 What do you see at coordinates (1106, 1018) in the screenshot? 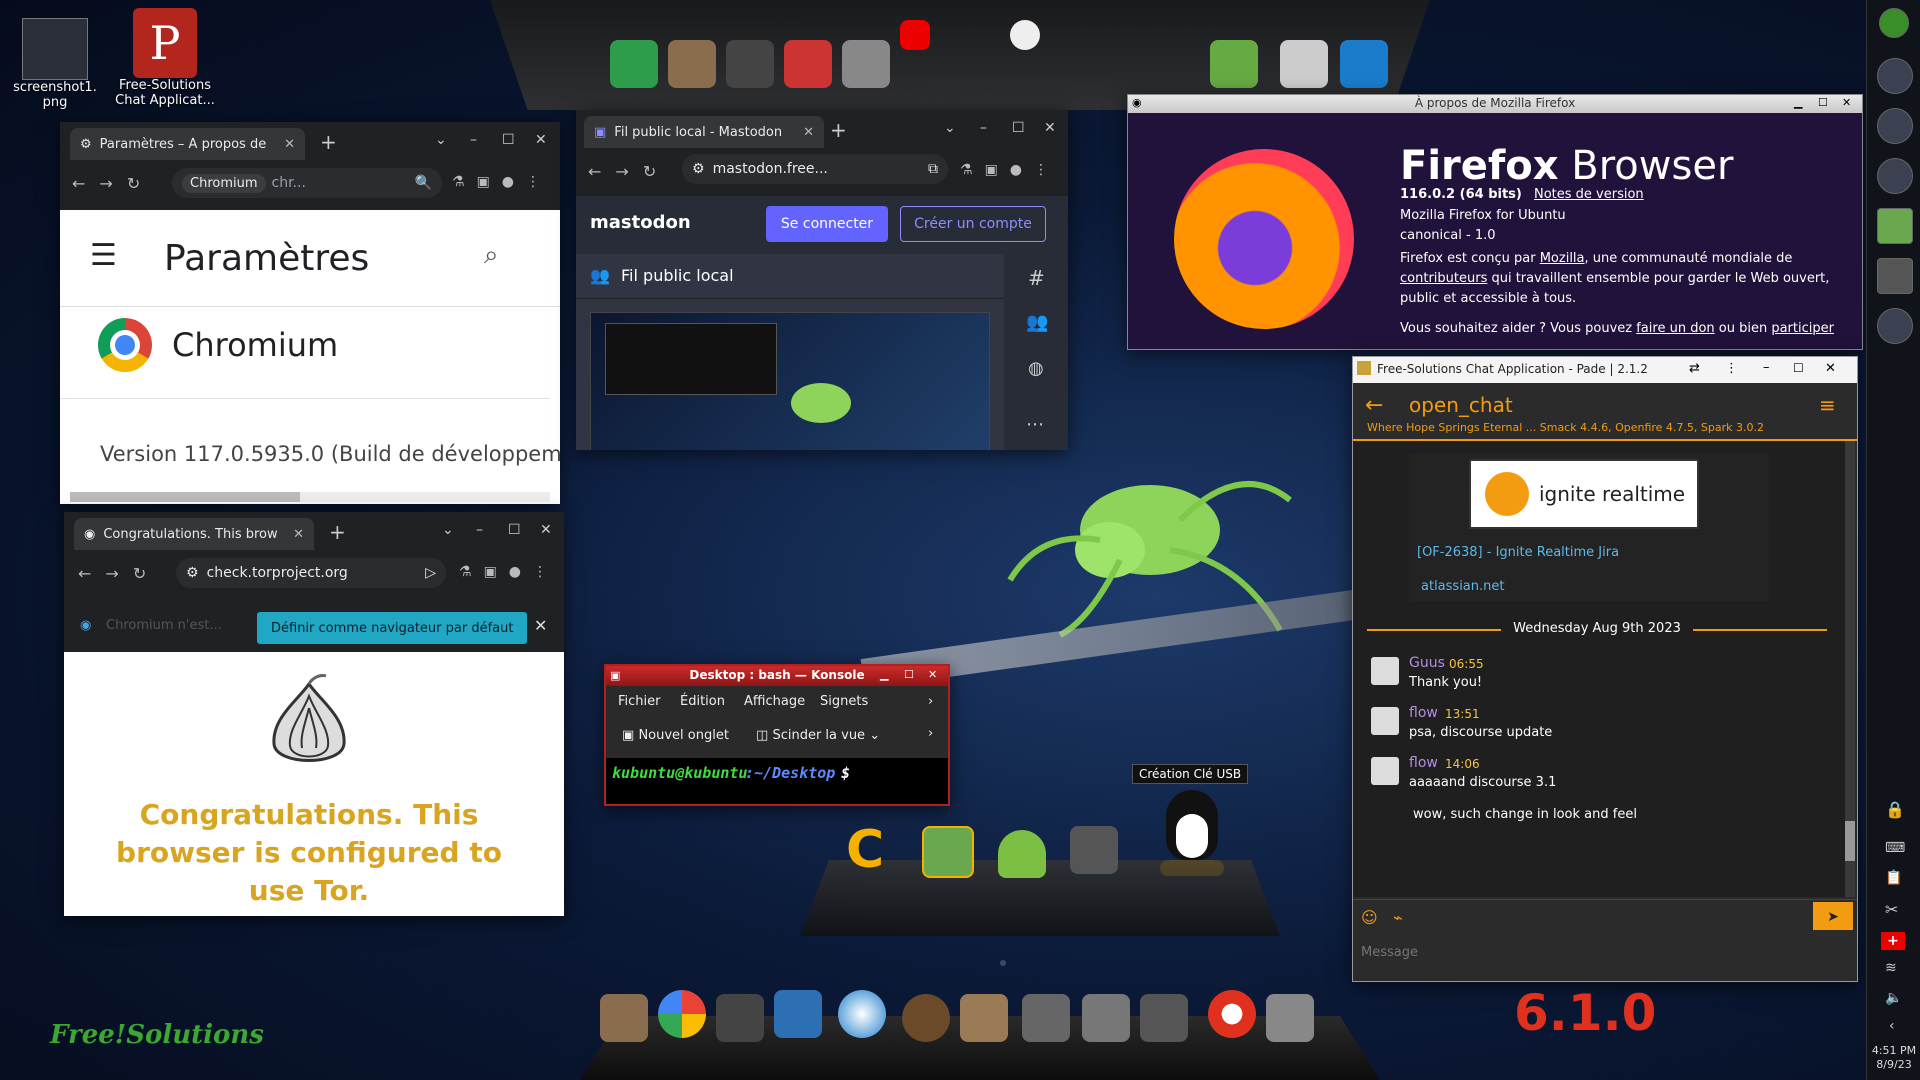
I see `cube-icon` at bounding box center [1106, 1018].